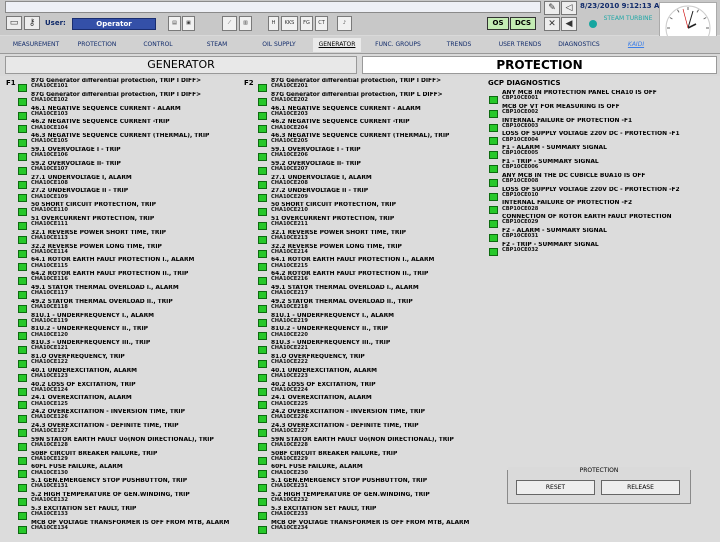 The width and height of the screenshot is (720, 542). Describe the element at coordinates (398, 45) in the screenshot. I see `tab-func-groups: FUNC. GROUPS` at that location.